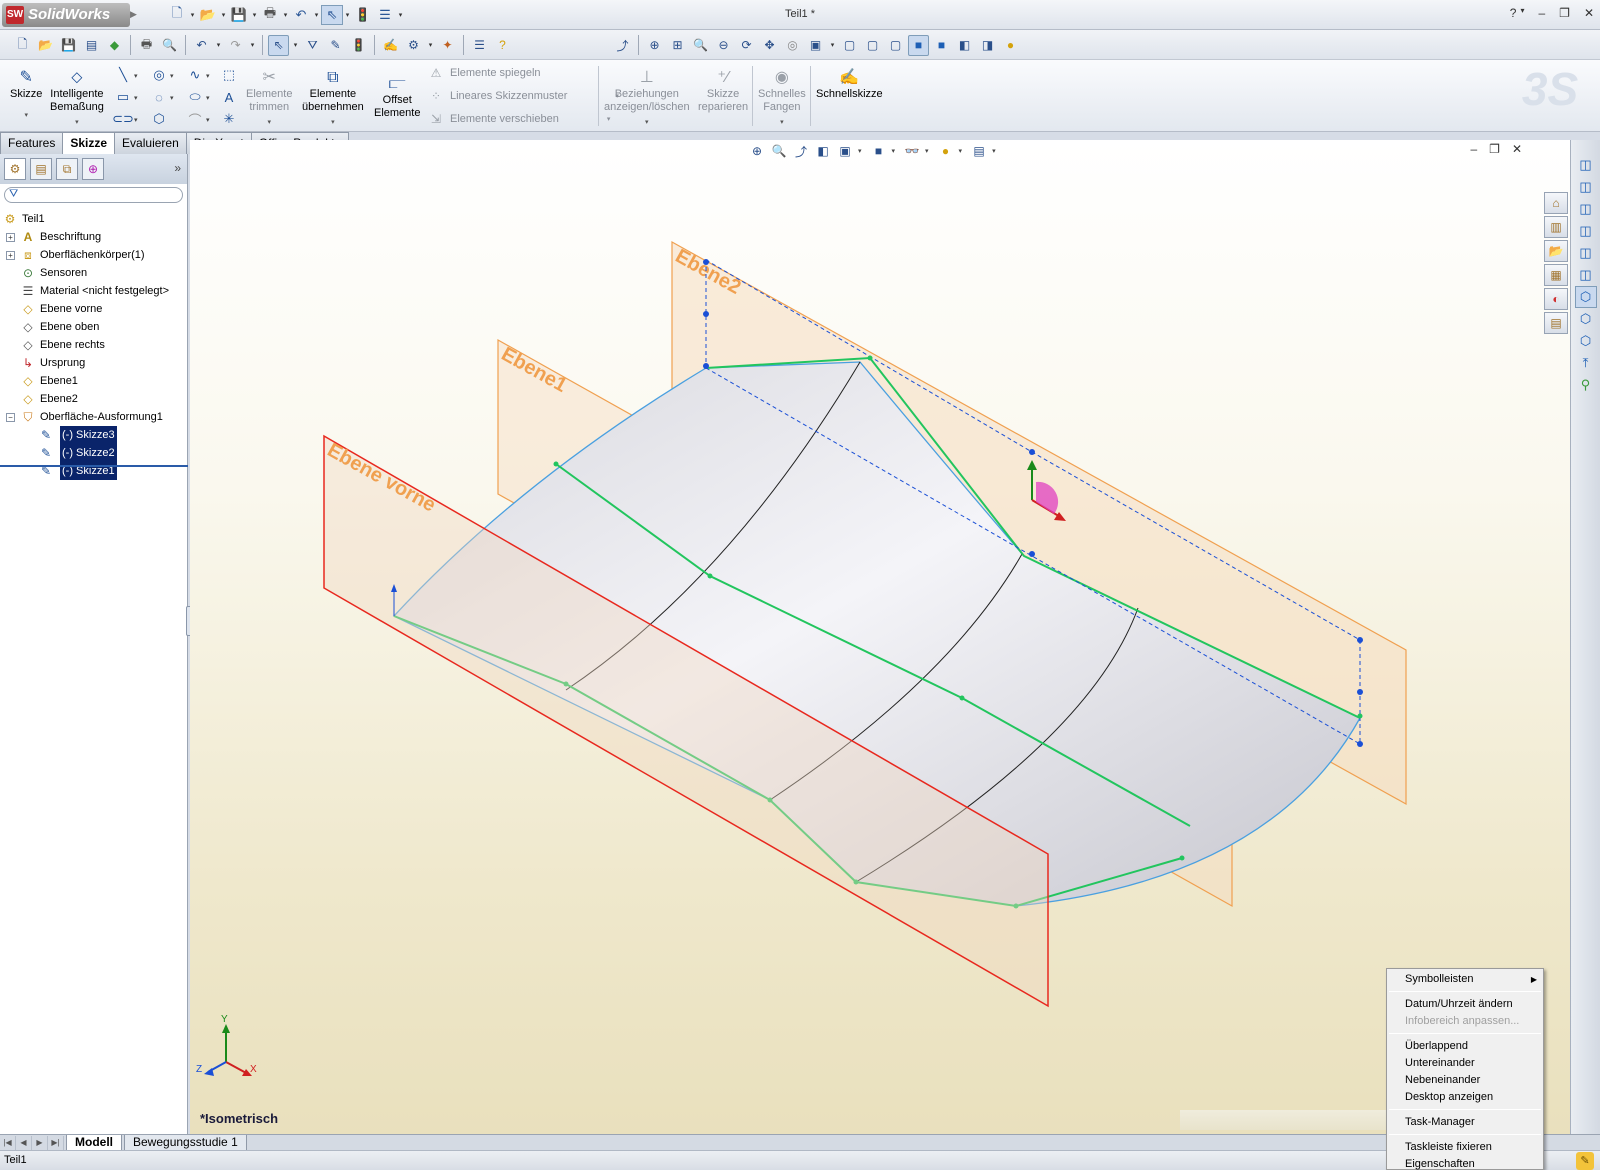 Image resolution: width=1600 pixels, height=1170 pixels. I want to click on view-settings-icon: ▤, so click(979, 151).